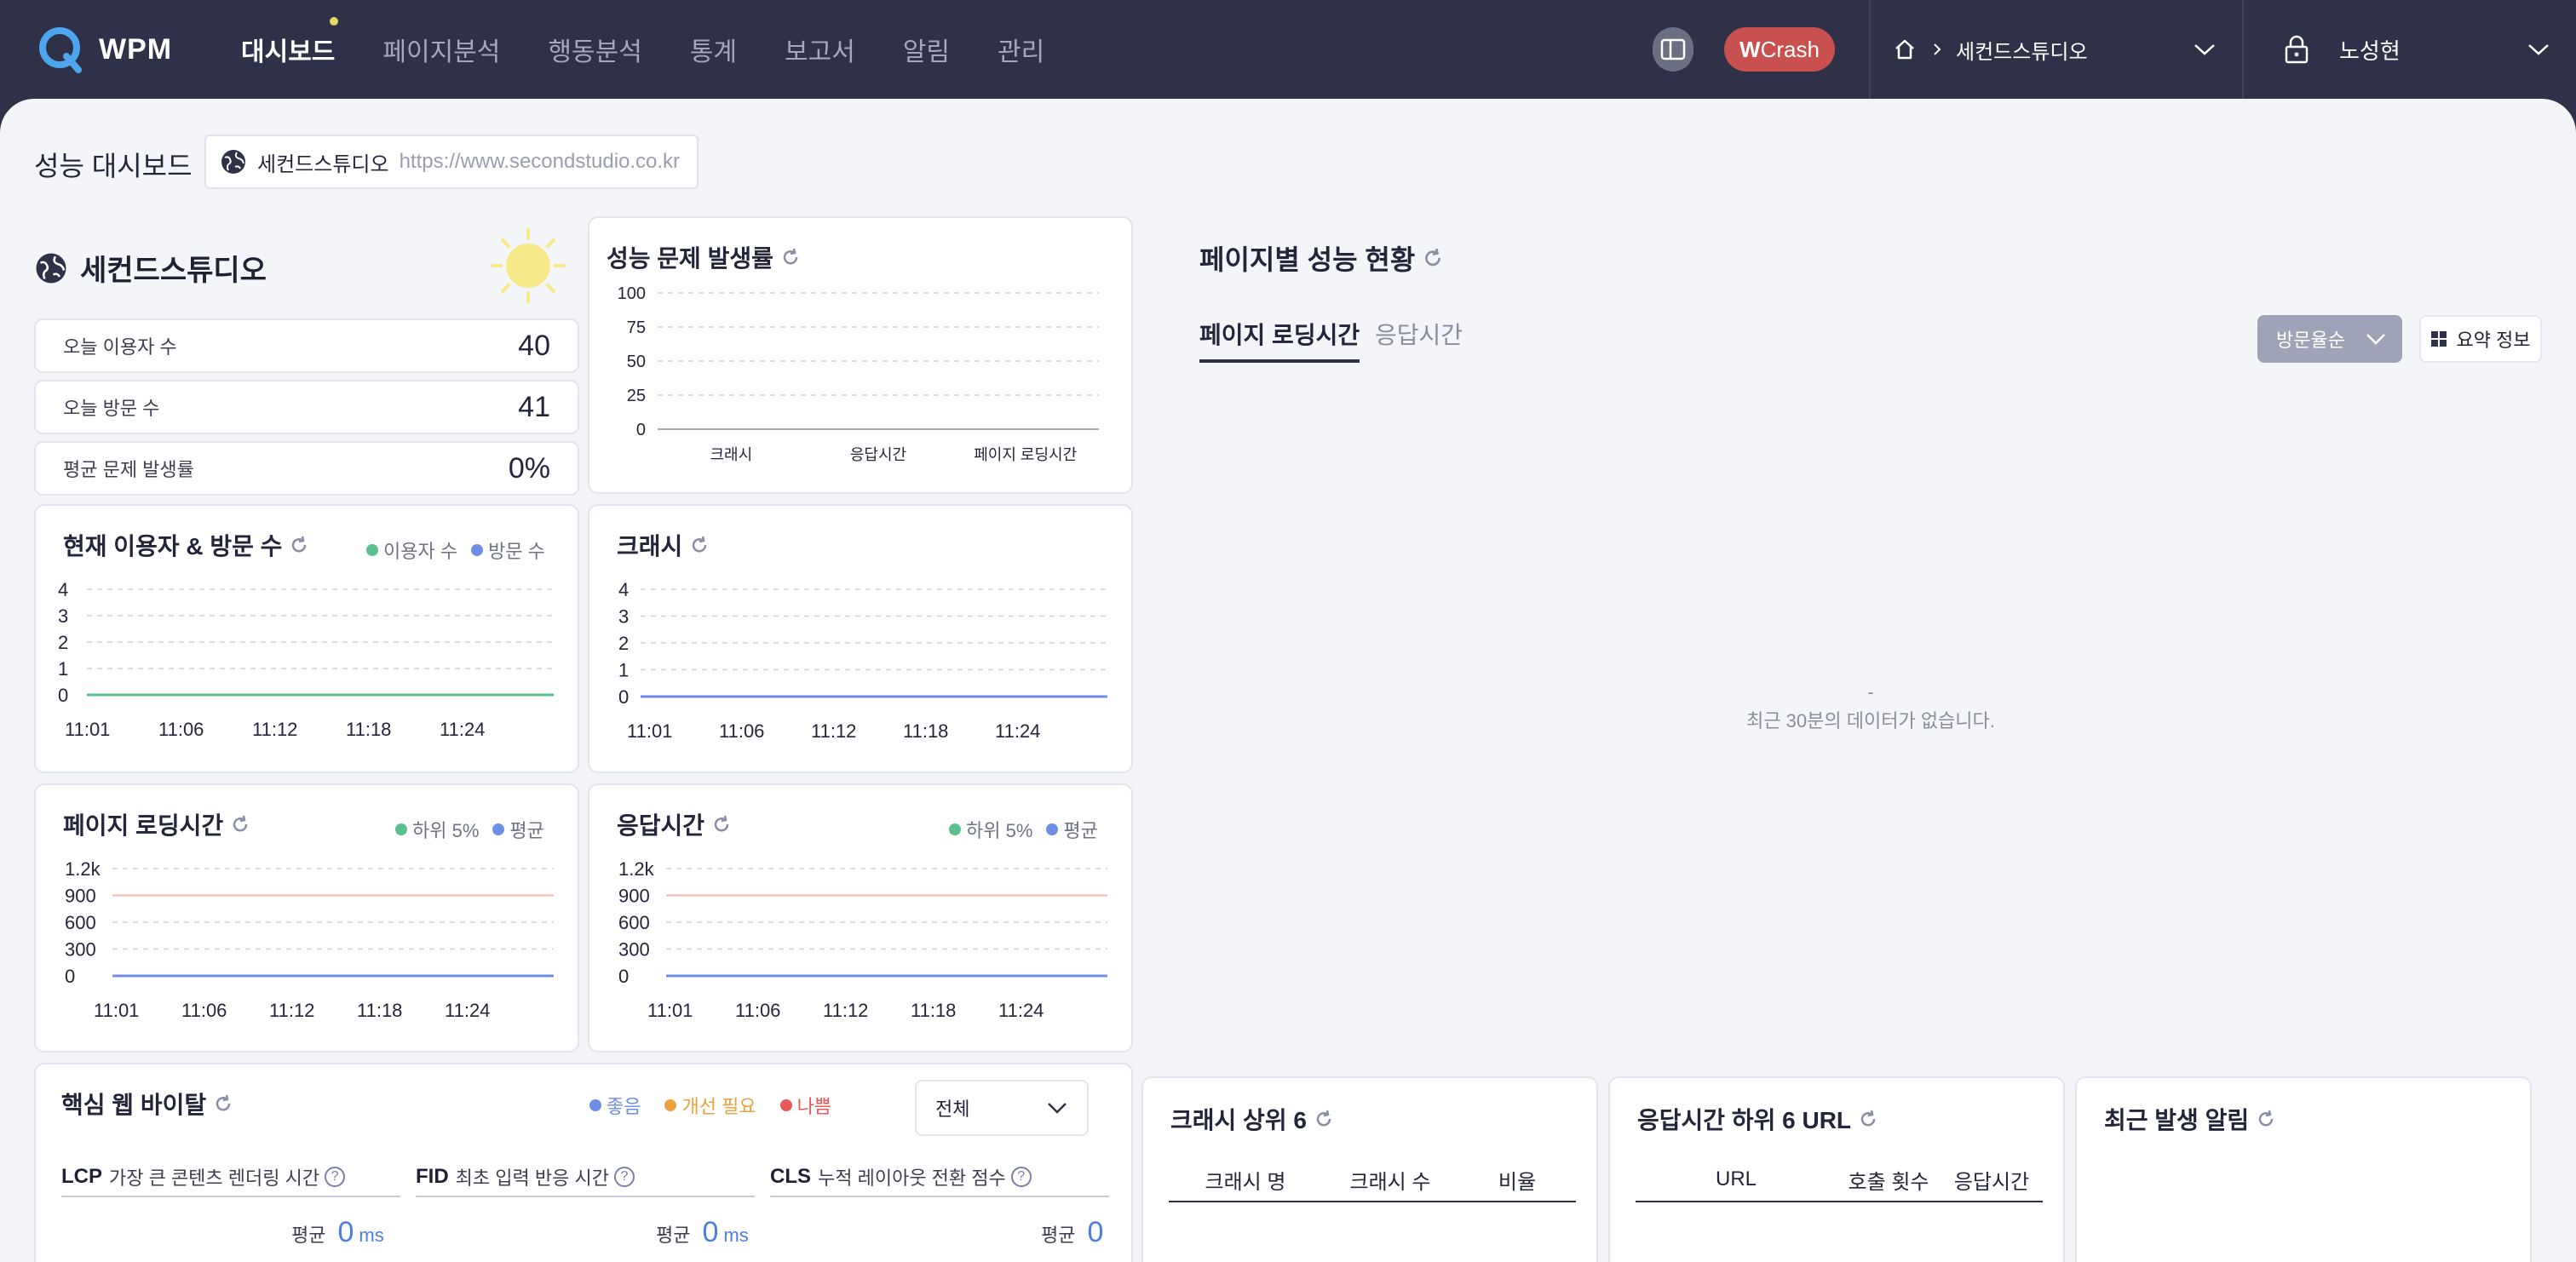 The image size is (2576, 1262). I want to click on x-tick-label: 11:01, so click(649, 731).